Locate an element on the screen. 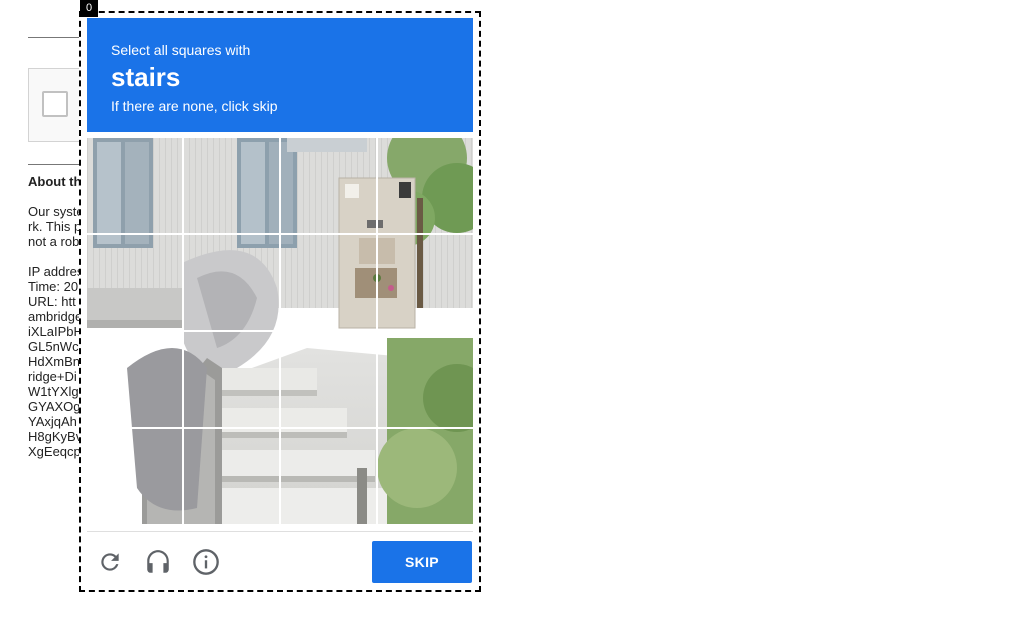 This screenshot has width=1024, height=629. grid-tile-r1-c1 is located at coordinates (134, 185).